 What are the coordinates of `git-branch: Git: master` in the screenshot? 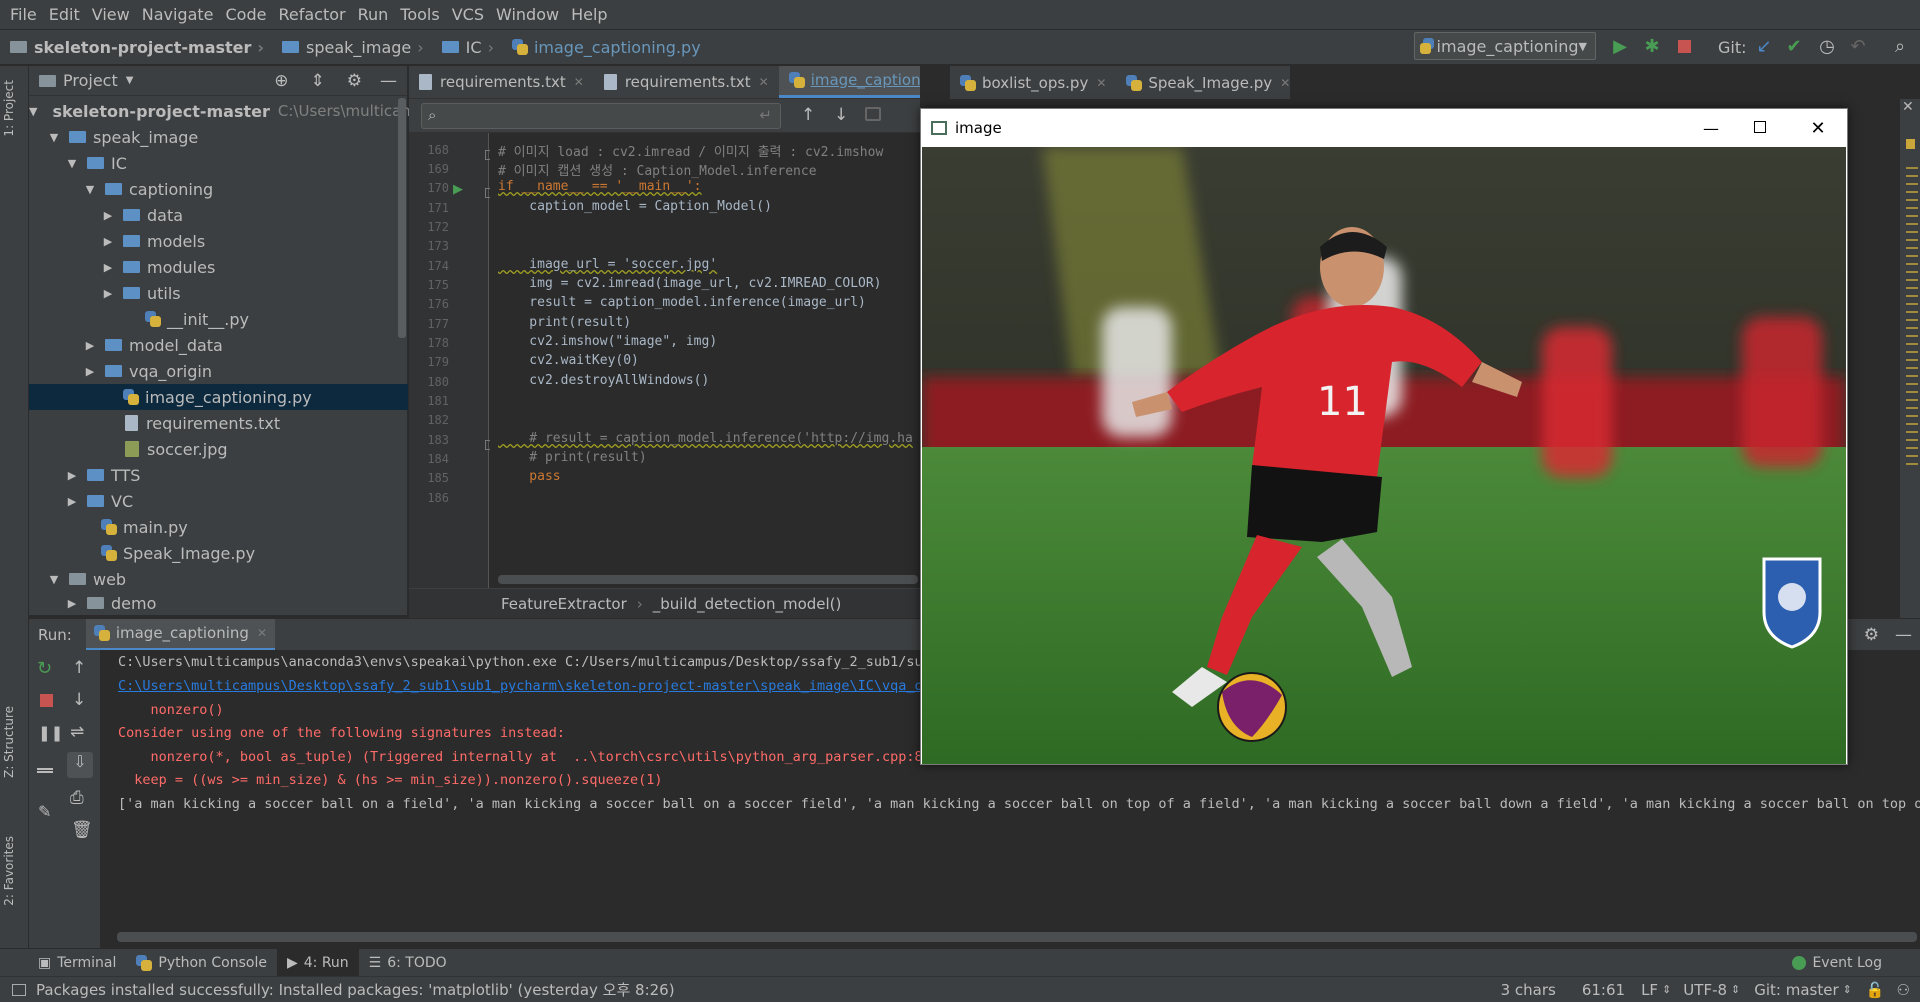 It's located at (1796, 990).